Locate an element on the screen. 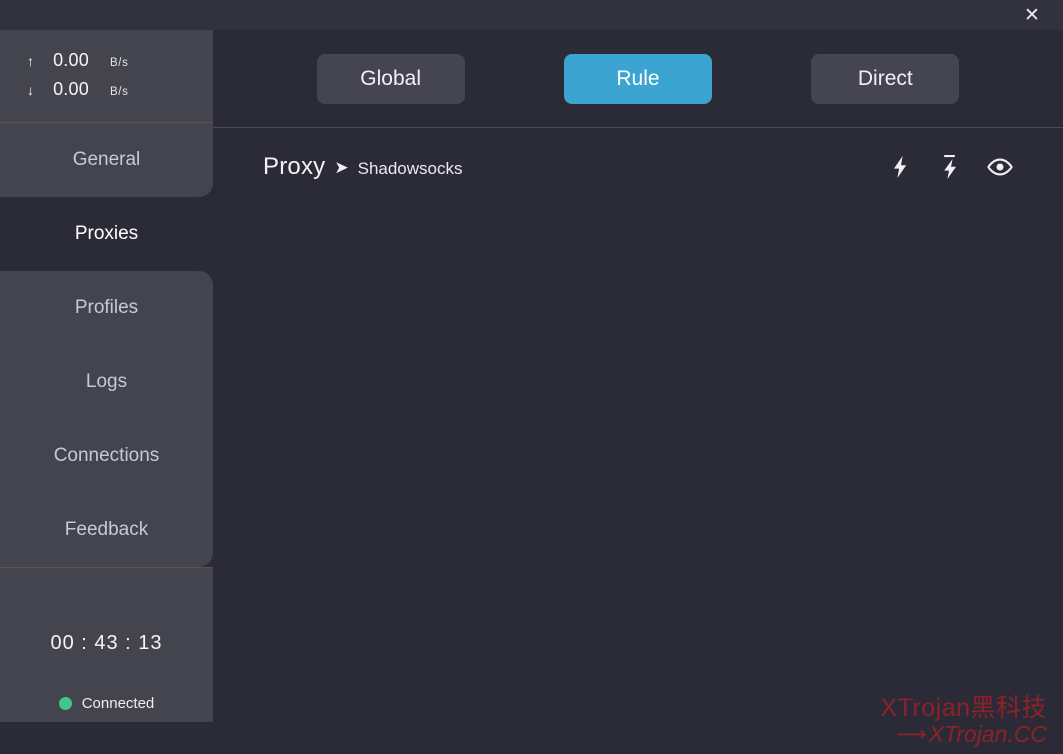 Image resolution: width=1063 pixels, height=754 pixels. breadcrumb: Proxy ➤ Shadowsocks is located at coordinates (574, 167).